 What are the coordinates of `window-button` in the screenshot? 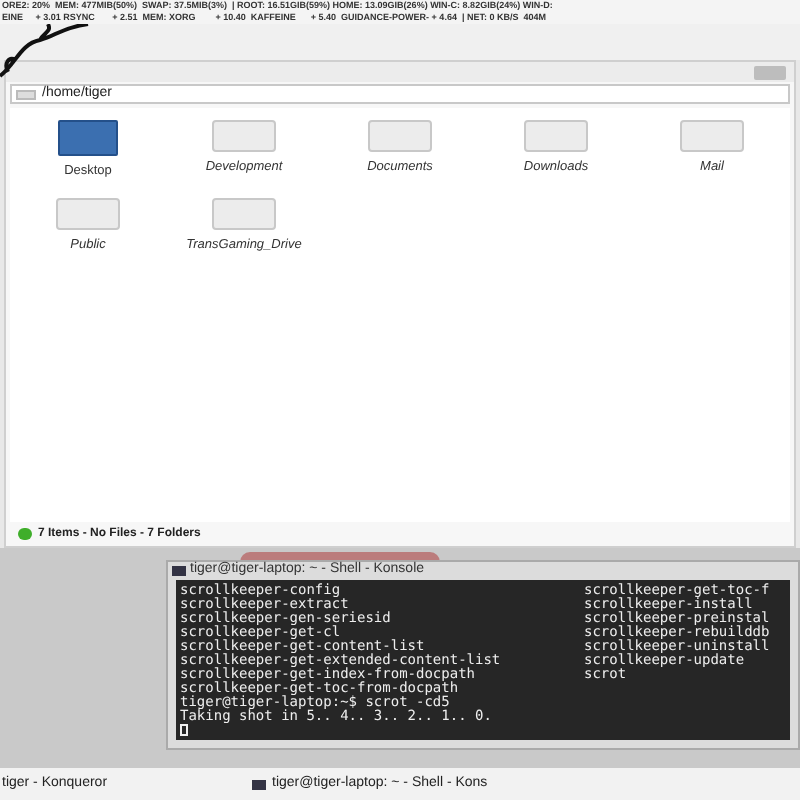 It's located at (770, 72).